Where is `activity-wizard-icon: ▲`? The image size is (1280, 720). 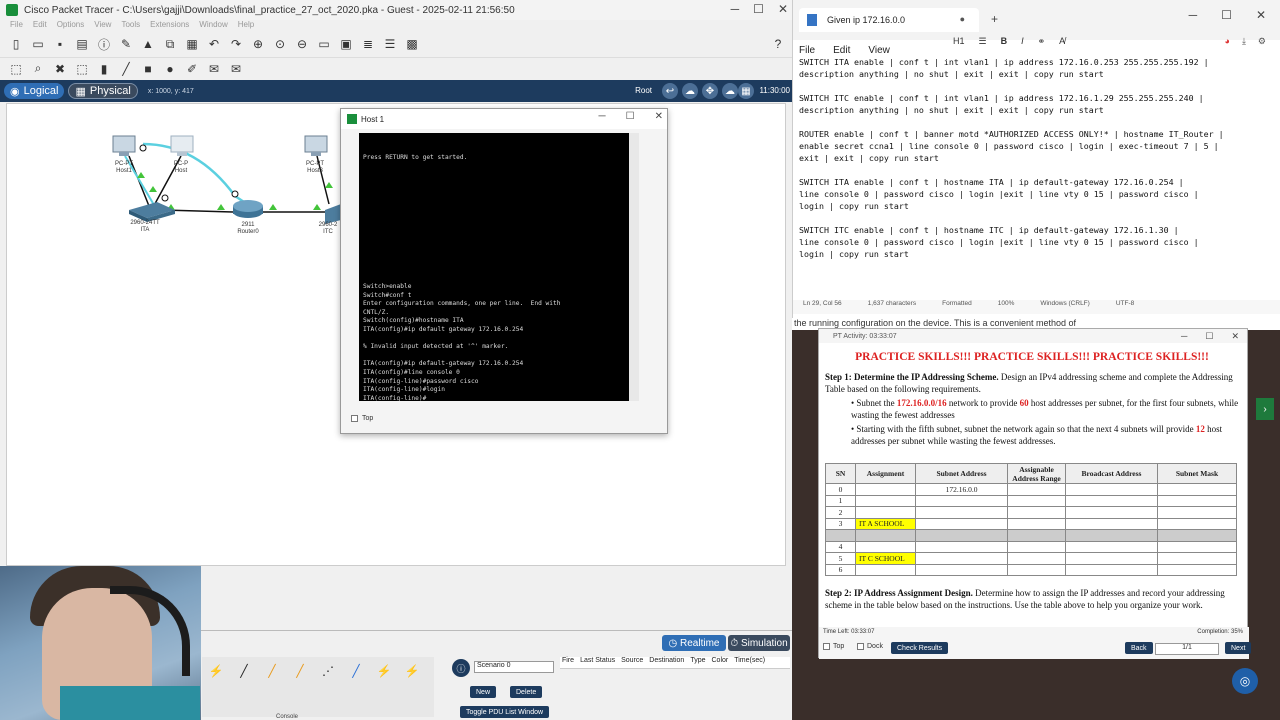
activity-wizard-icon: ▲ is located at coordinates (148, 44).